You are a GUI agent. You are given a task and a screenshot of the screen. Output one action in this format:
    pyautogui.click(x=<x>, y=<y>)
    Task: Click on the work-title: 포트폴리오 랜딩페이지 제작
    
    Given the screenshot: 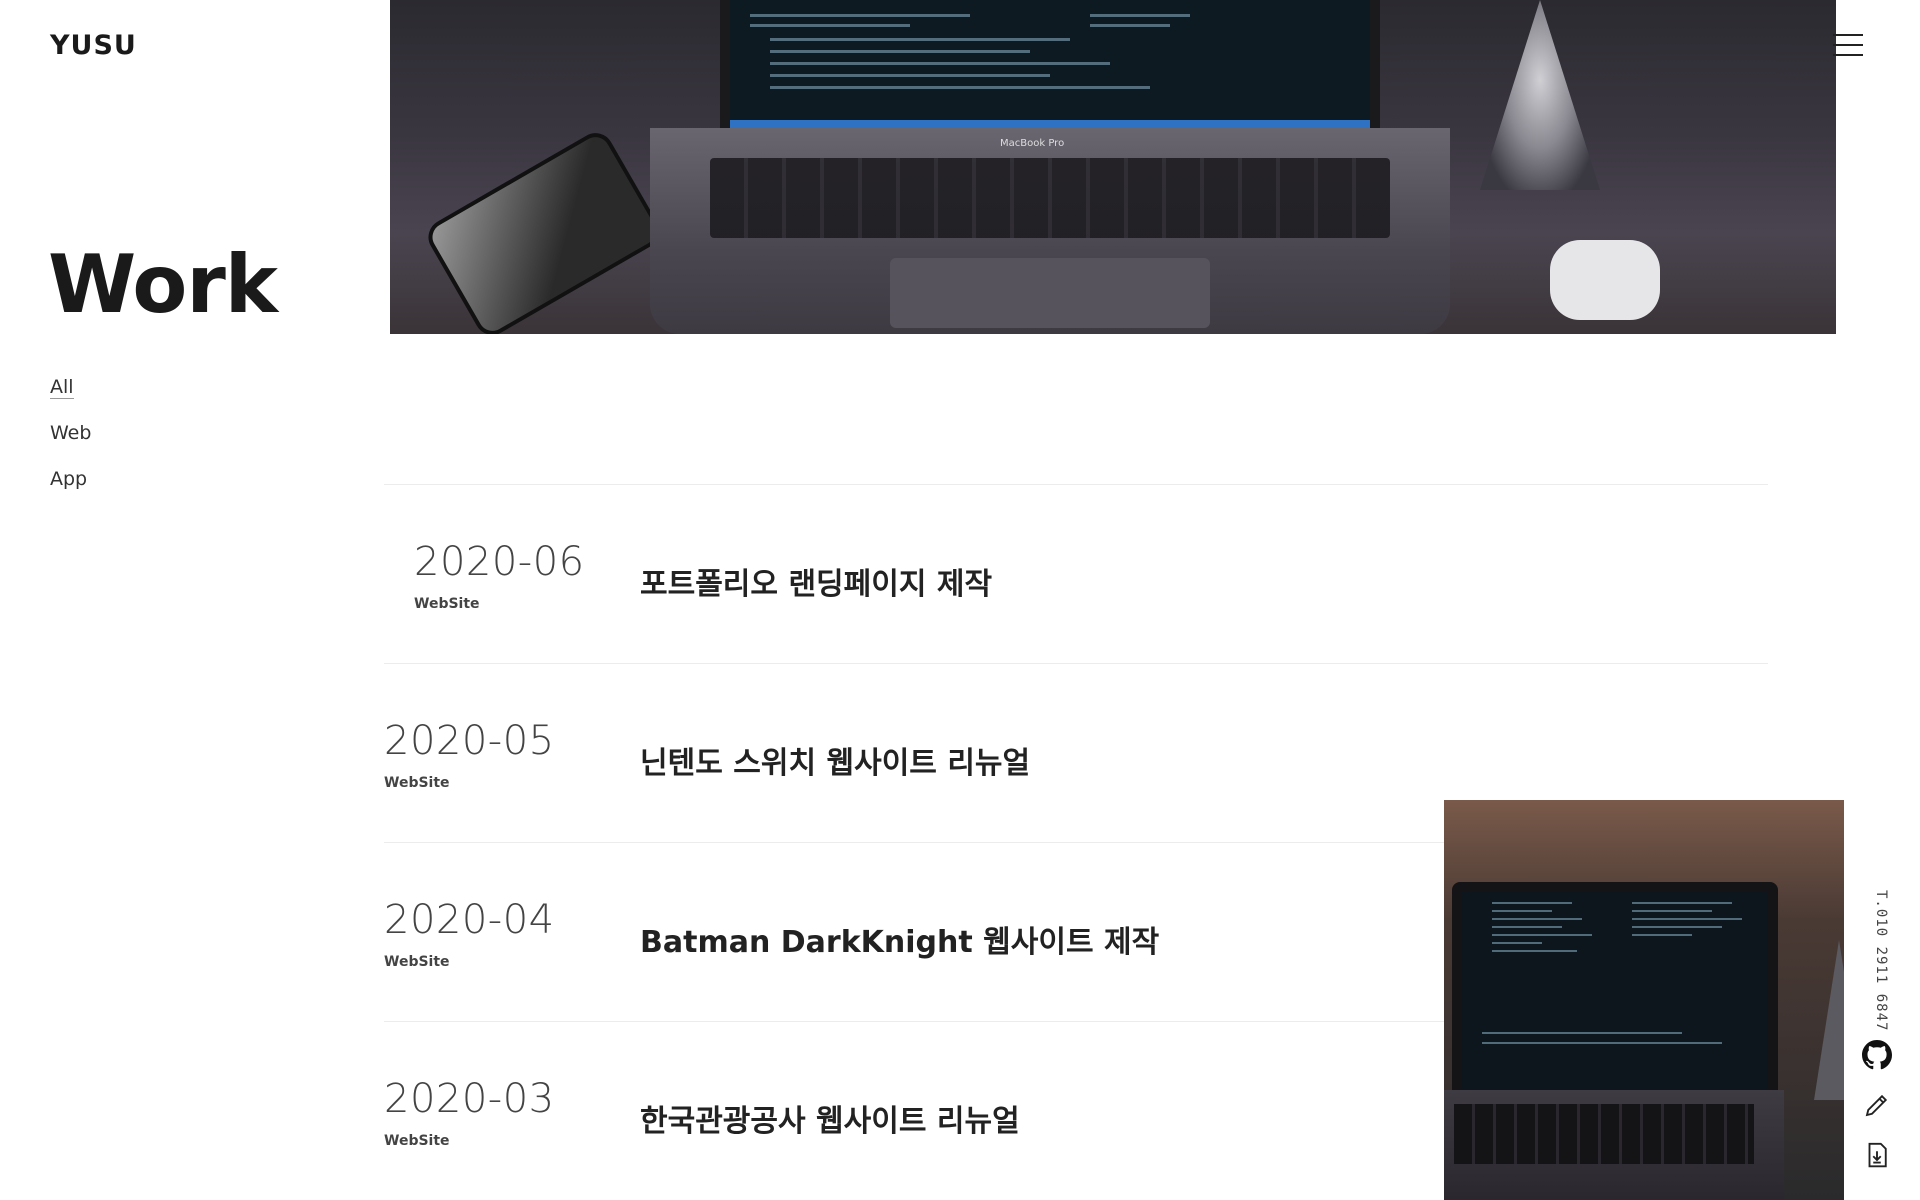 What is the action you would take?
    pyautogui.click(x=816, y=584)
    